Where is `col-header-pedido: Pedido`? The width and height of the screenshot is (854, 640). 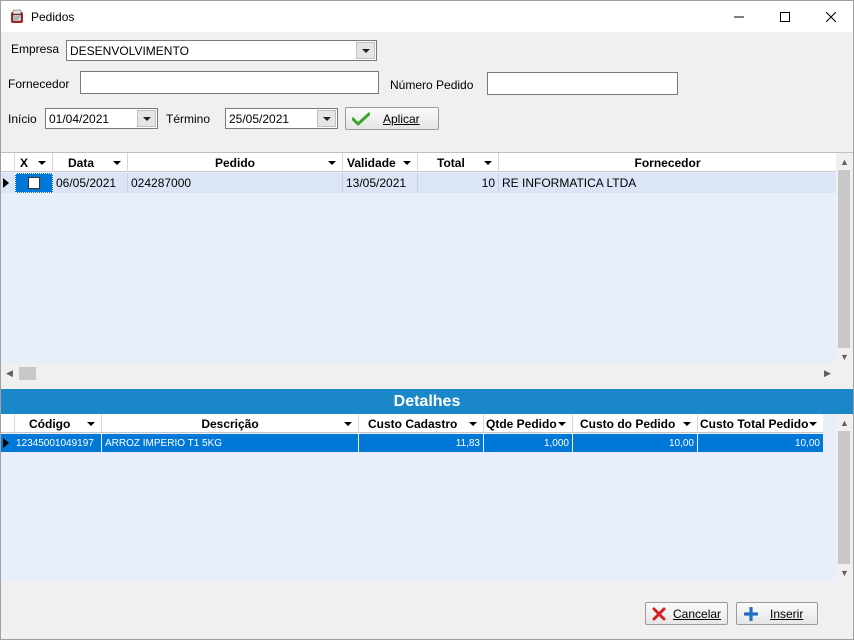
col-header-pedido: Pedido is located at coordinates (235, 162).